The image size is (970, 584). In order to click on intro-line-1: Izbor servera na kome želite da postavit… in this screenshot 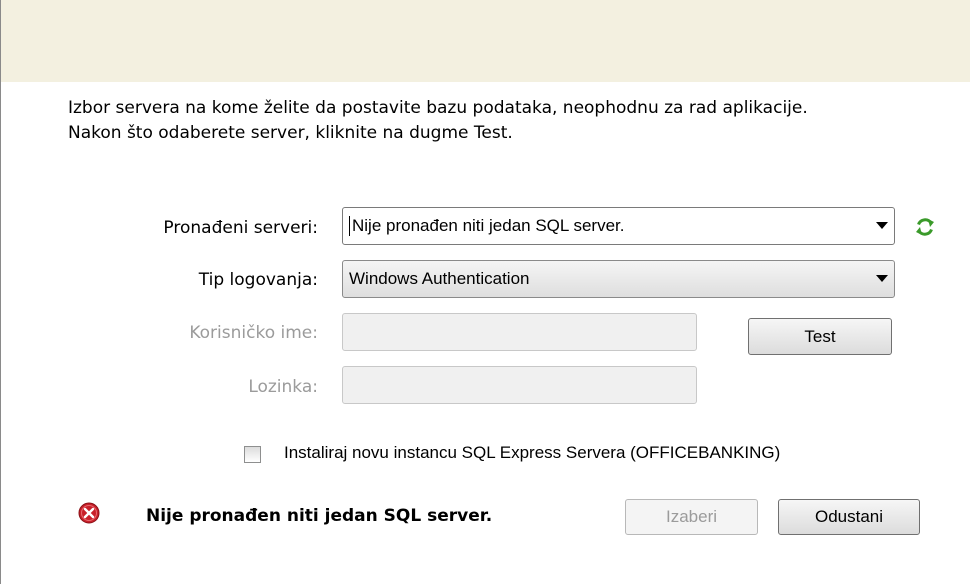, I will do `click(438, 108)`.